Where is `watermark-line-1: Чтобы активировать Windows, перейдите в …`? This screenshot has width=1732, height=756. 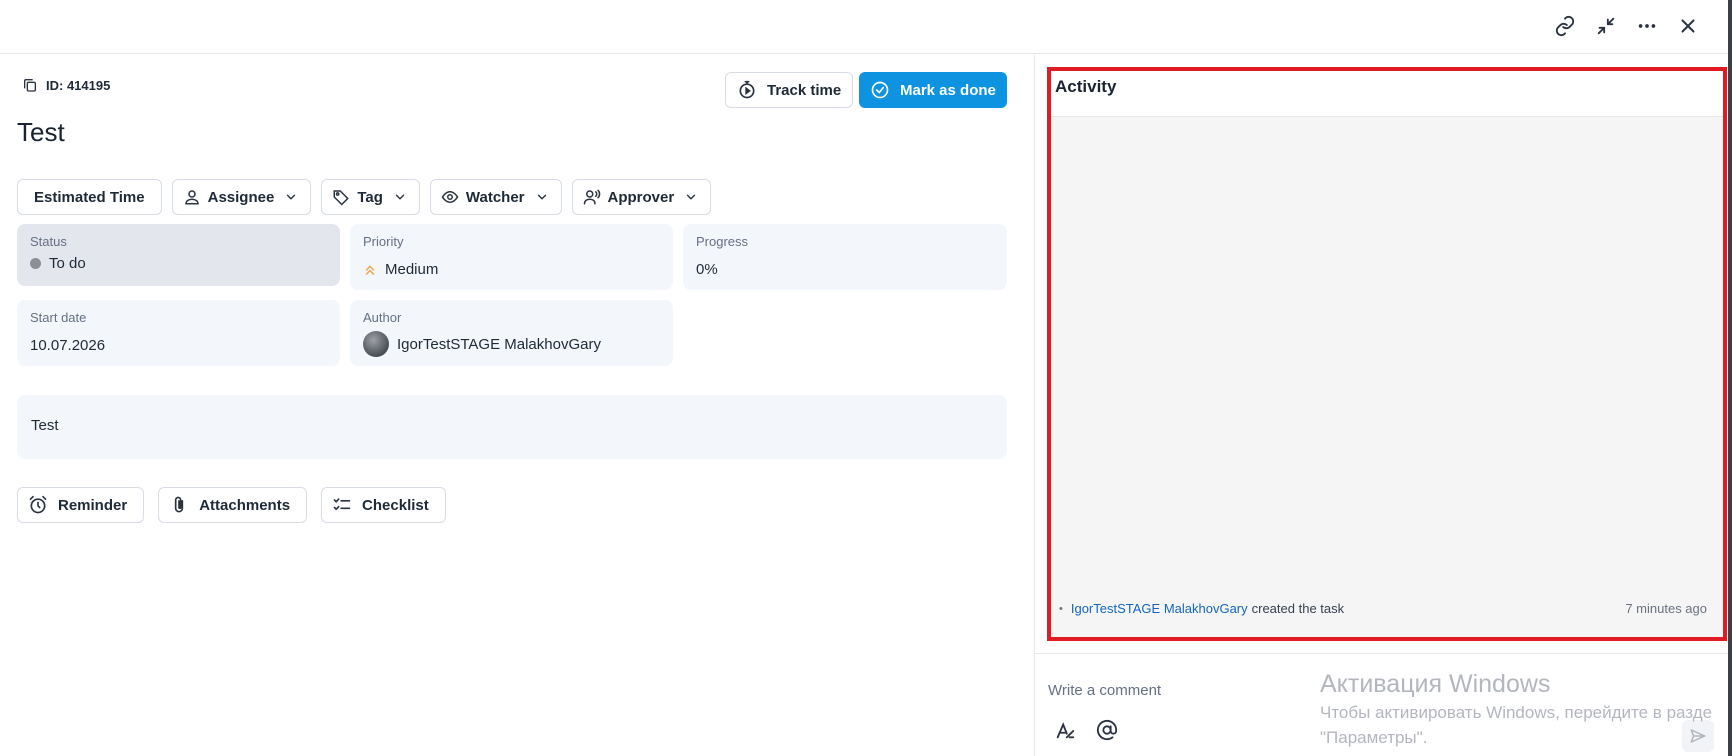 watermark-line-1: Чтобы активировать Windows, перейдите в … is located at coordinates (1516, 712).